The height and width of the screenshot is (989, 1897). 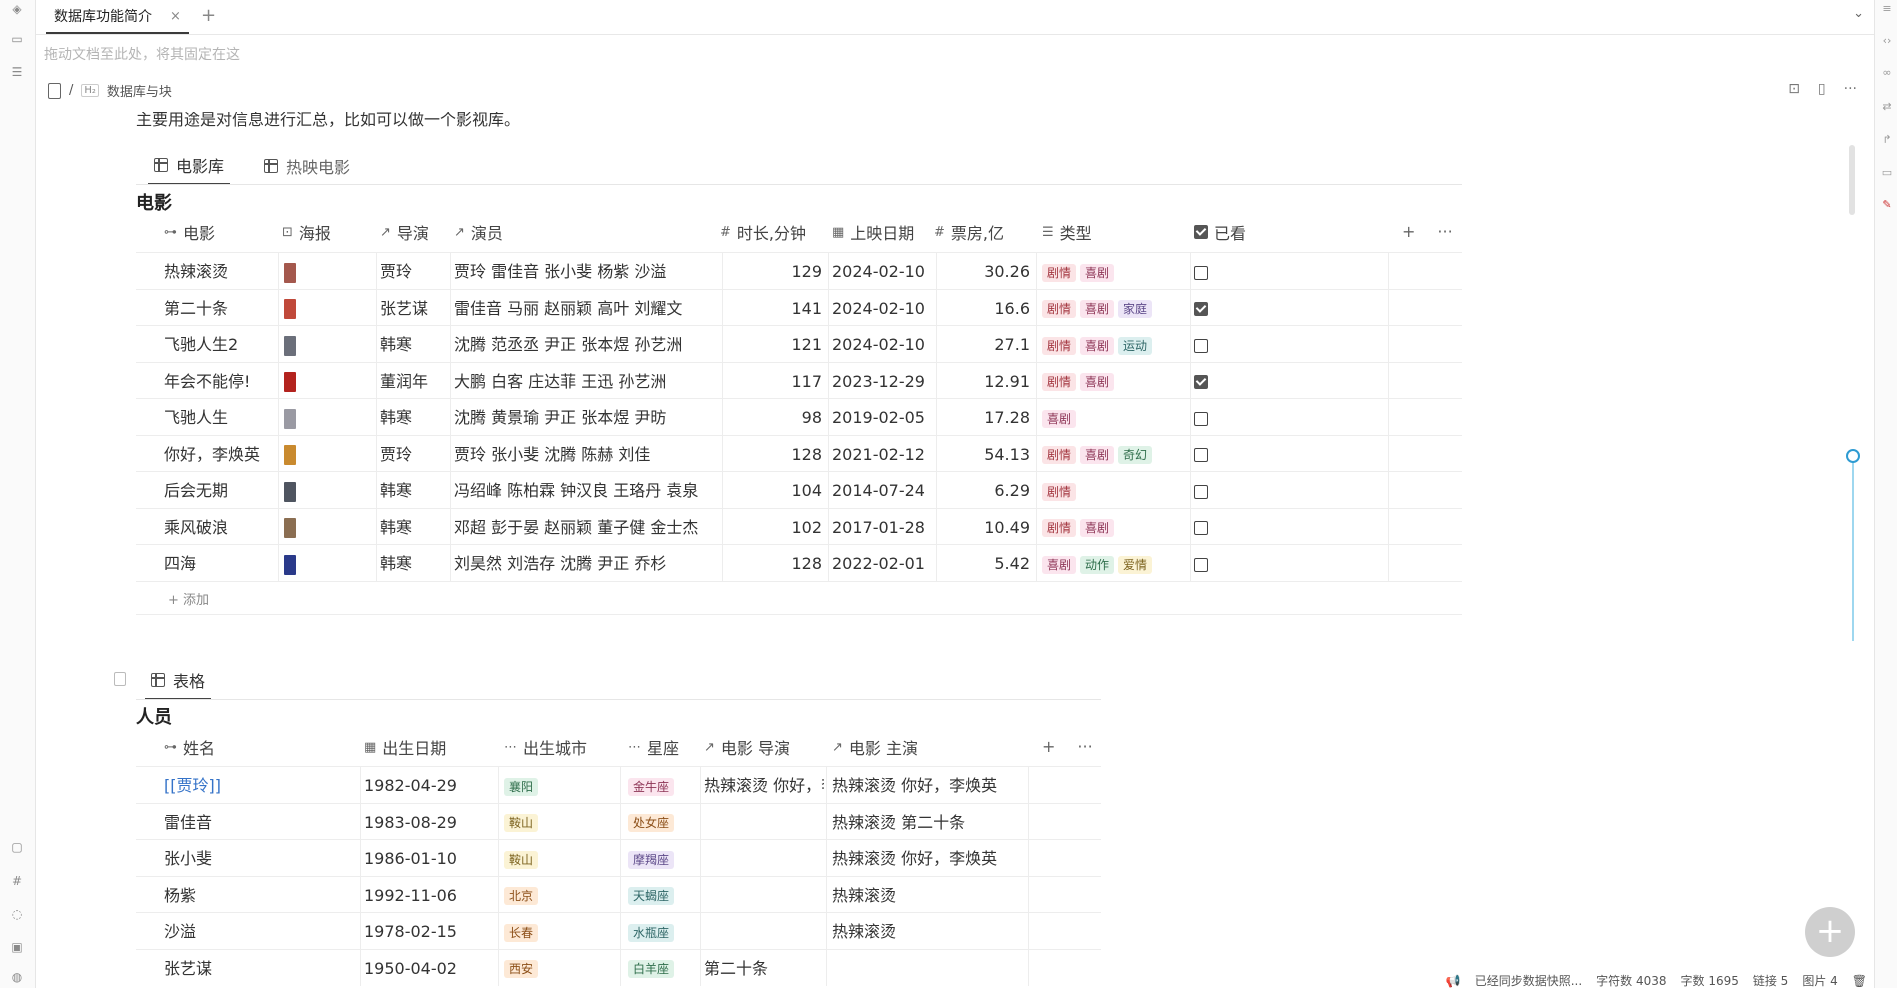 What do you see at coordinates (189, 232) in the screenshot?
I see `column-header-movie: ⊶ 电影` at bounding box center [189, 232].